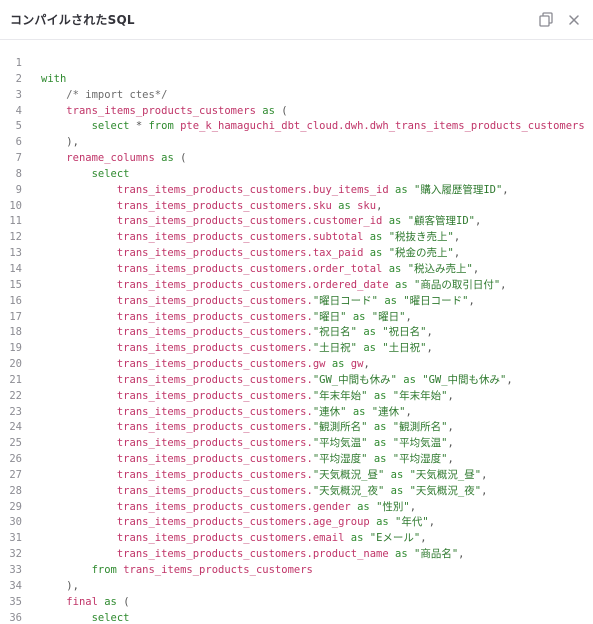 This screenshot has width=593, height=624. What do you see at coordinates (546, 20) in the screenshot?
I see `copy-icon` at bounding box center [546, 20].